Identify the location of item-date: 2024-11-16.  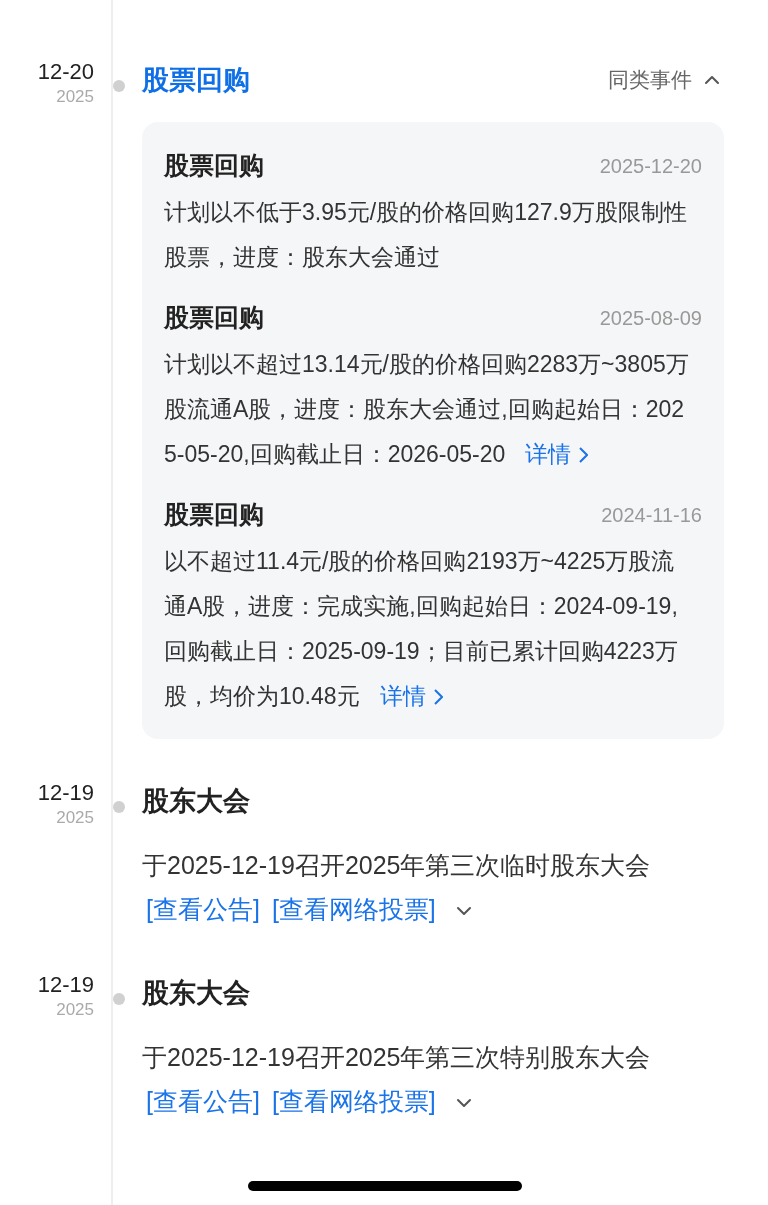
(651, 515).